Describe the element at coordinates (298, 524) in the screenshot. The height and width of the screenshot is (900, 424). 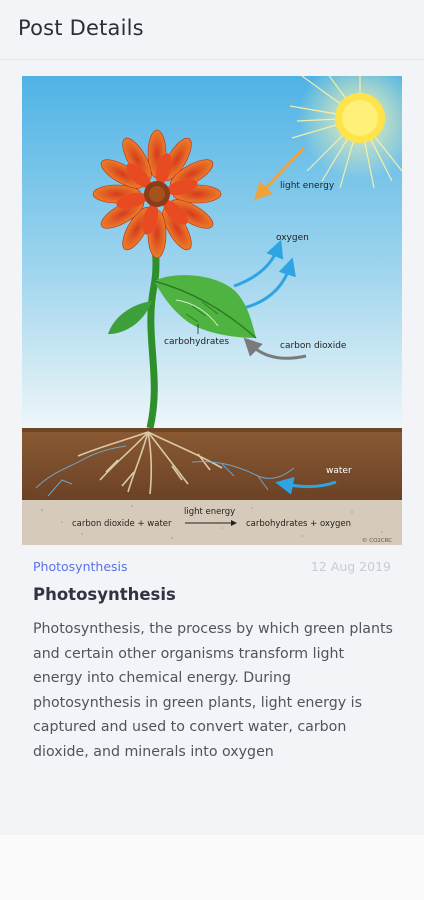
I see `label-equation-right: carbohydrates + oxygen` at that location.